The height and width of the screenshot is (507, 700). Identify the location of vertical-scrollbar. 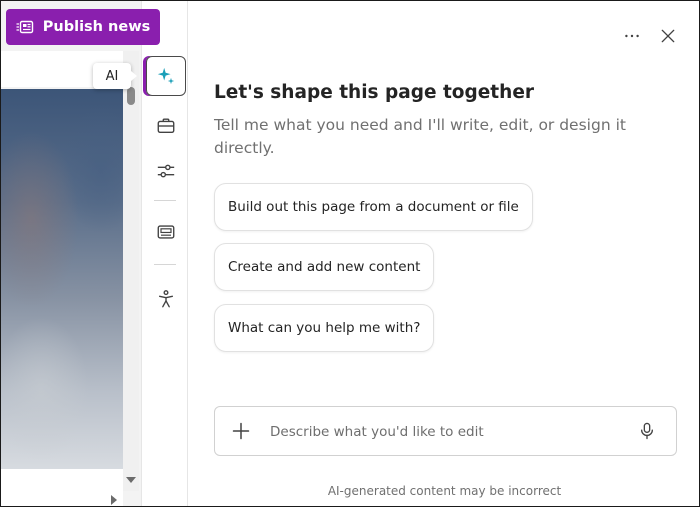
(131, 271).